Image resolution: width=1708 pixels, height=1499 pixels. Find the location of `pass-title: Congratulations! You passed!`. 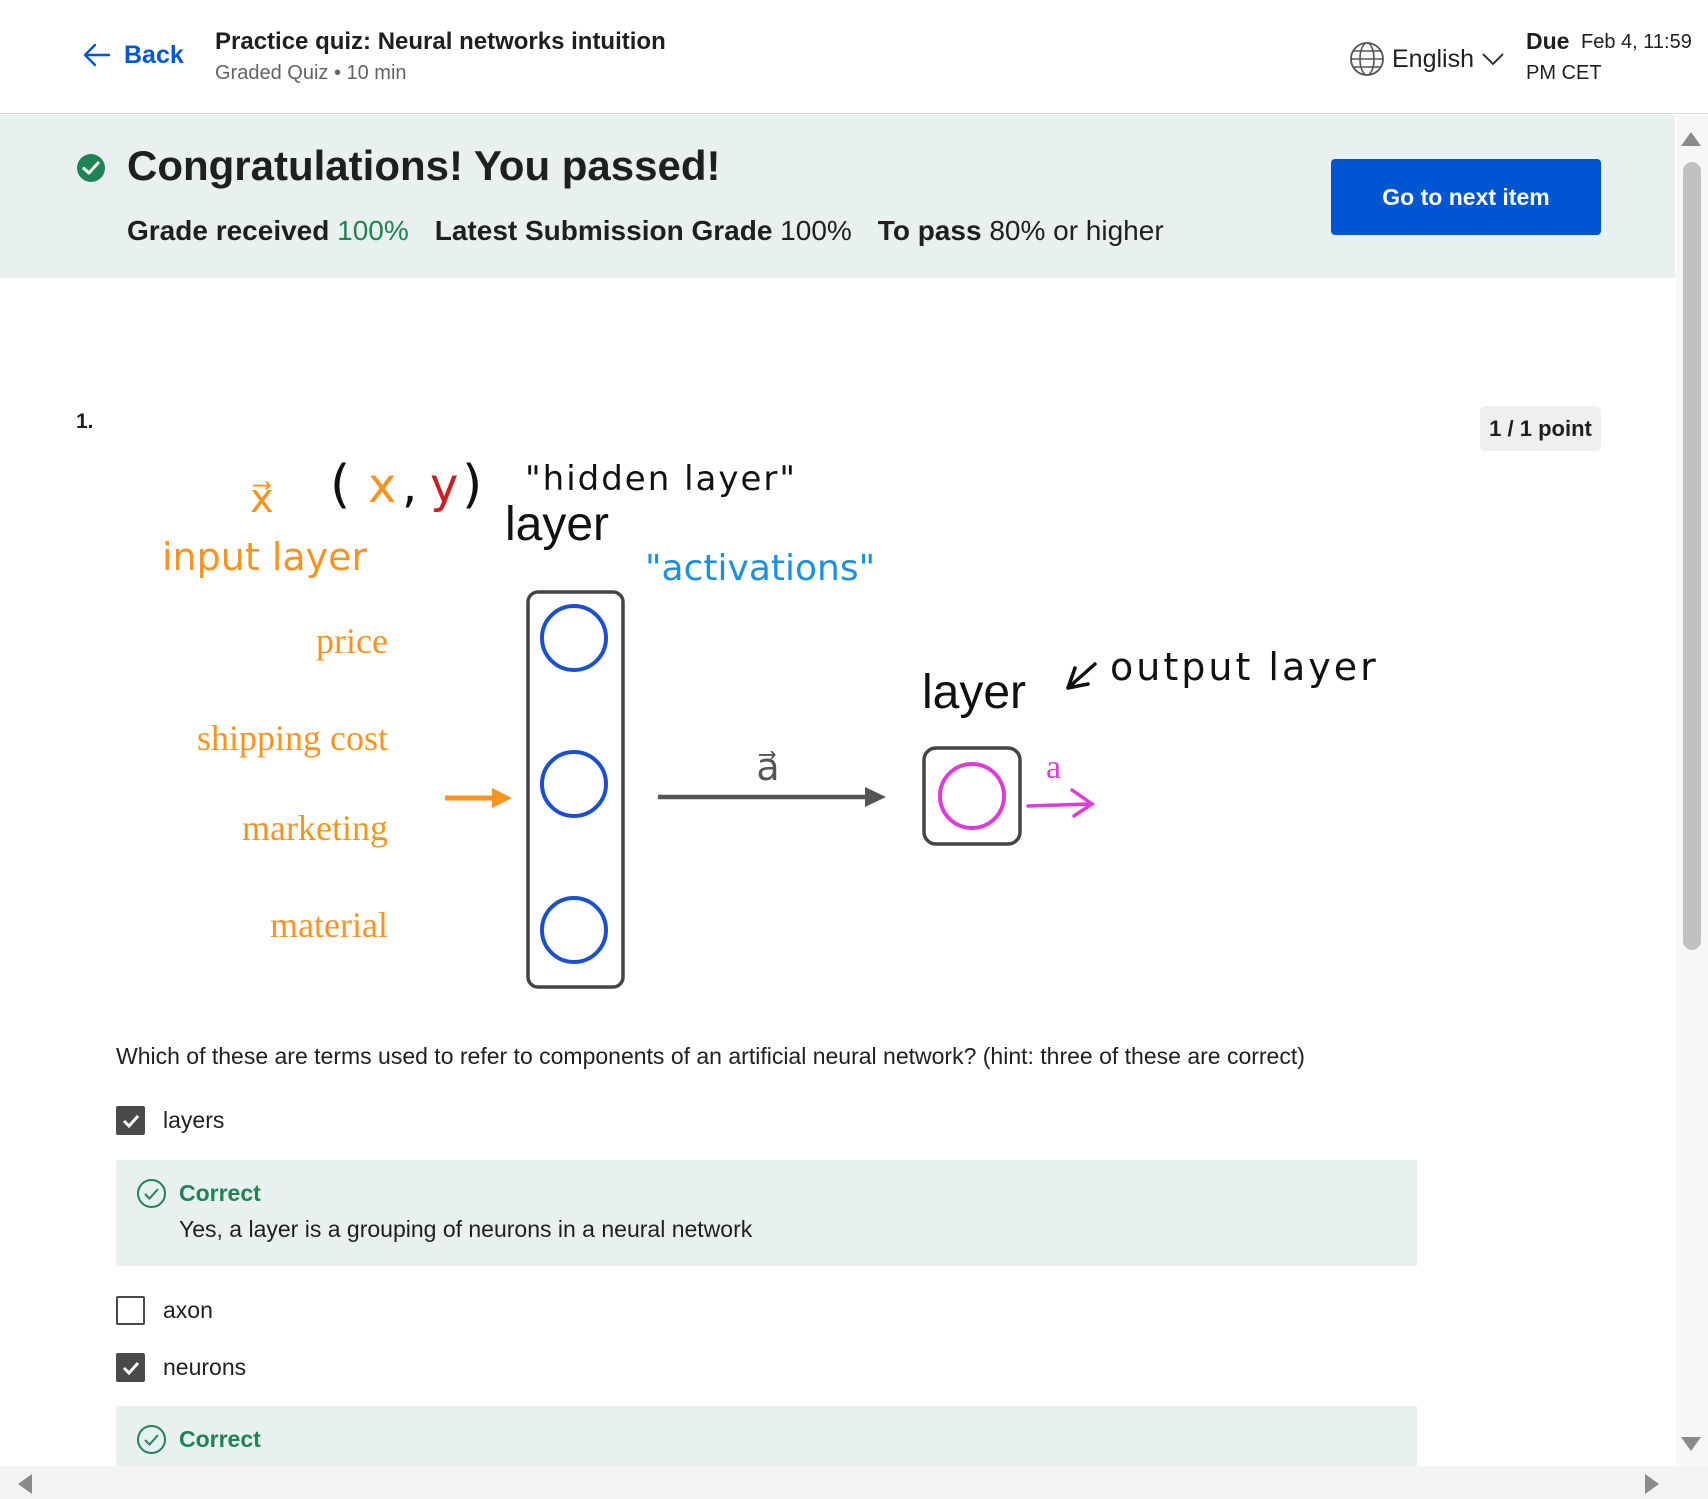

pass-title: Congratulations! You passed! is located at coordinates (424, 165).